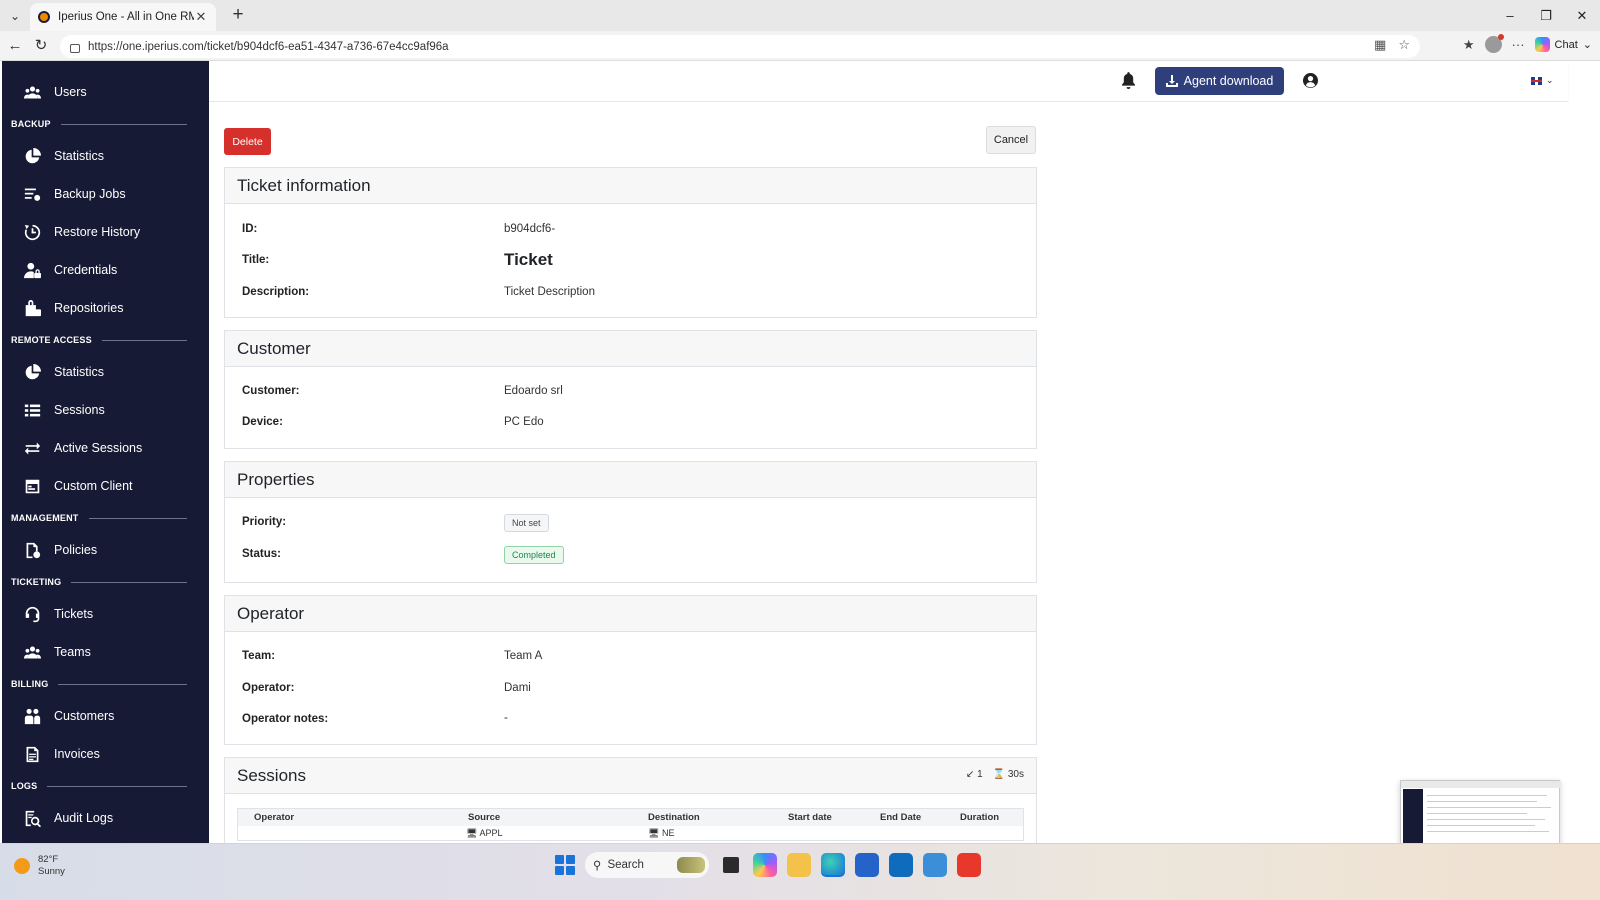 This screenshot has width=1600, height=900. Describe the element at coordinates (969, 865) in the screenshot. I see `anydesk-icon` at that location.